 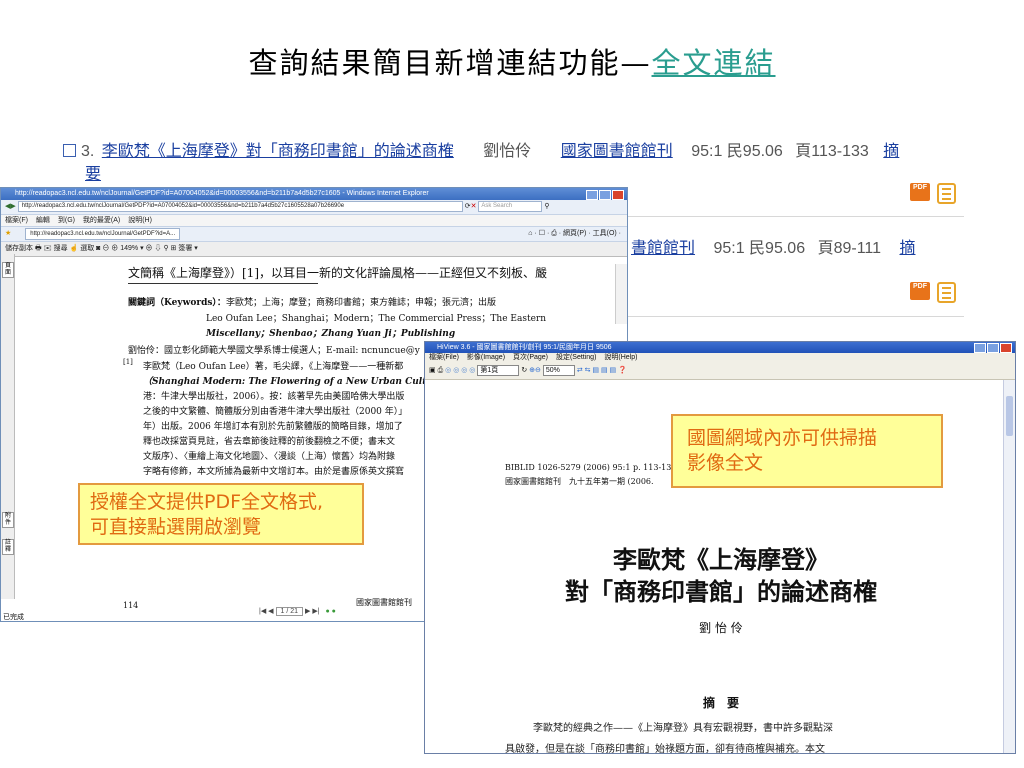 What do you see at coordinates (207, 502) in the screenshot?
I see `callout-line: 授權全文提供PDF全文格式,` at bounding box center [207, 502].